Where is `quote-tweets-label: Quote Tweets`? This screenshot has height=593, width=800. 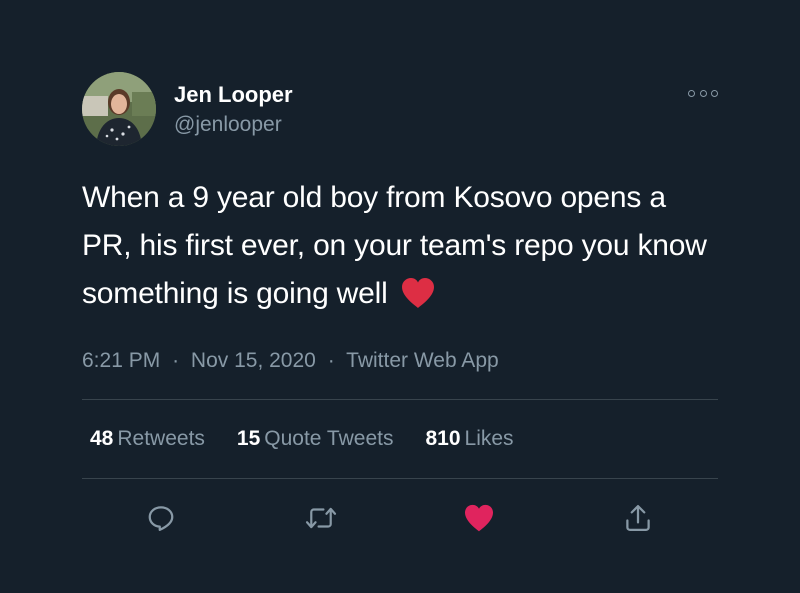 quote-tweets-label: Quote Tweets is located at coordinates (329, 438).